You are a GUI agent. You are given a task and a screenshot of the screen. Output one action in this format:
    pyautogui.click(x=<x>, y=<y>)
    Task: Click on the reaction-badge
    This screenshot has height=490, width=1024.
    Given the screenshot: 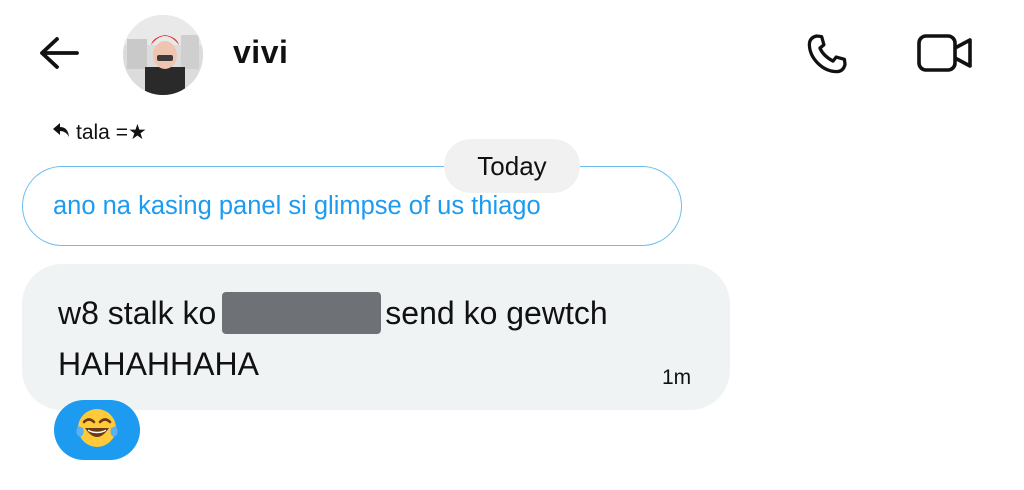 What is the action you would take?
    pyautogui.click(x=97, y=430)
    